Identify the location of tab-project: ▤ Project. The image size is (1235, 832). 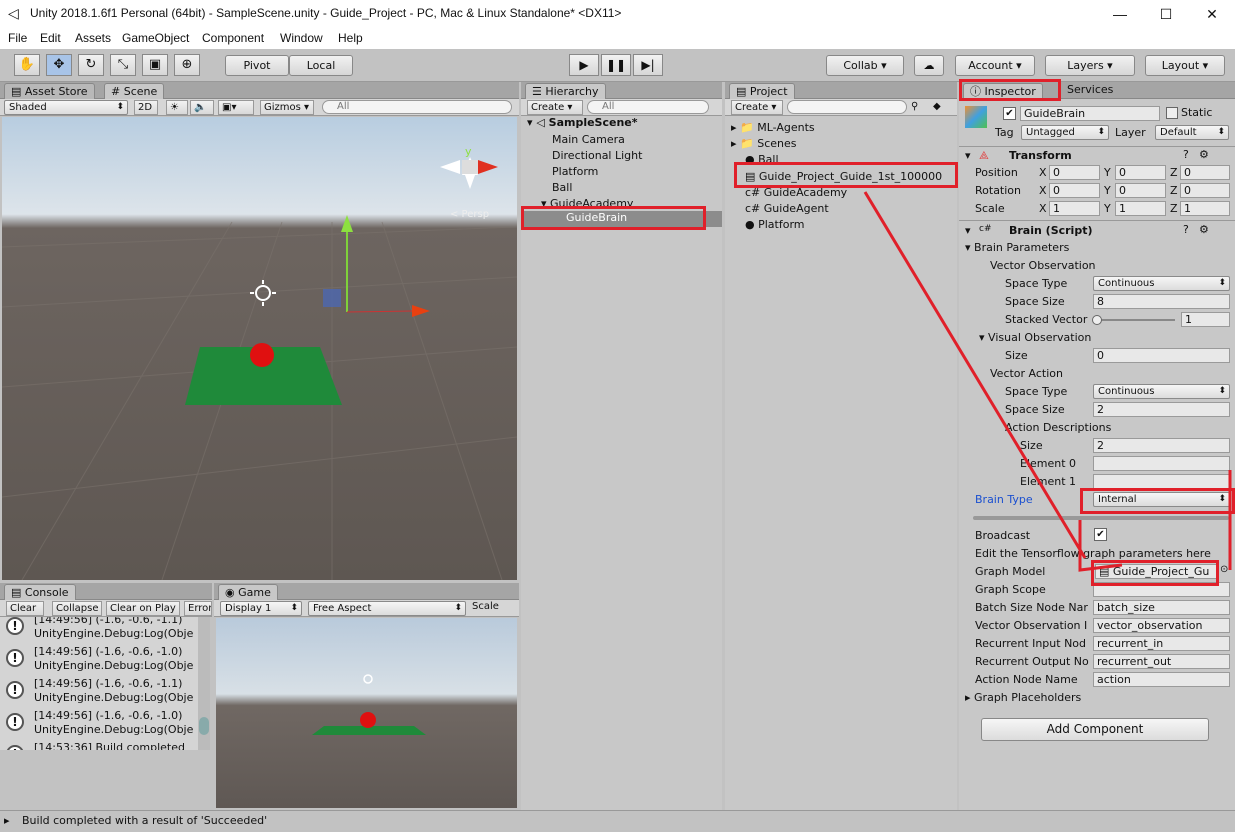
(762, 91).